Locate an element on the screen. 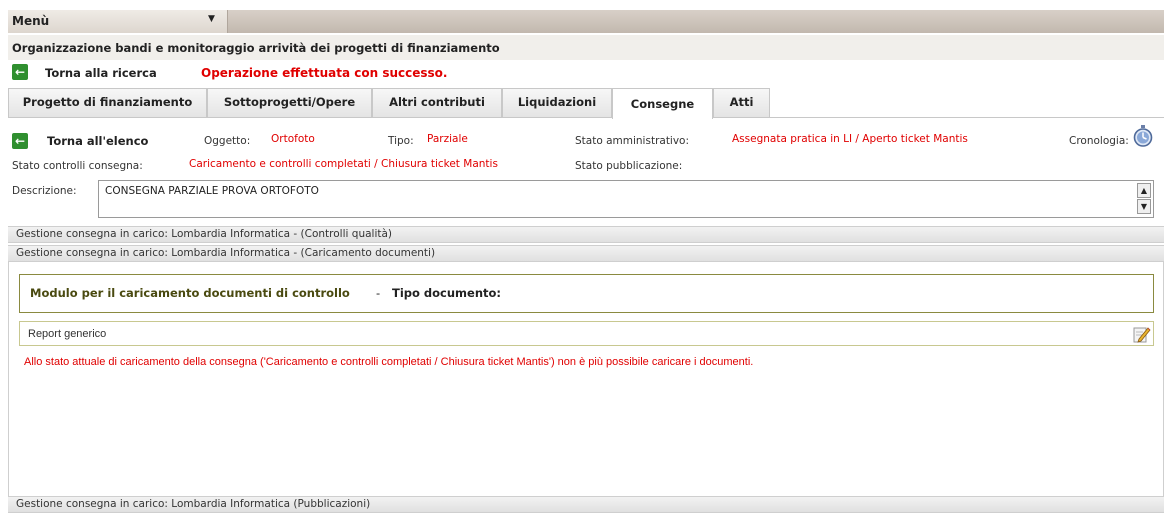 This screenshot has width=1164, height=516. stato-pubblicazione-label: Stato pubblicazione: is located at coordinates (629, 166).